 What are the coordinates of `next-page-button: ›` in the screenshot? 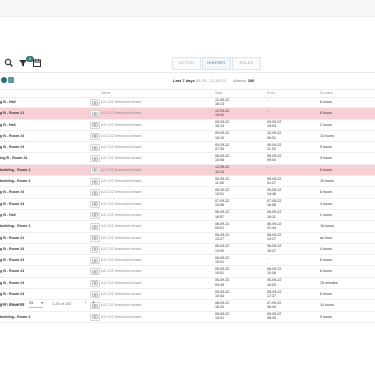 It's located at (93, 303).